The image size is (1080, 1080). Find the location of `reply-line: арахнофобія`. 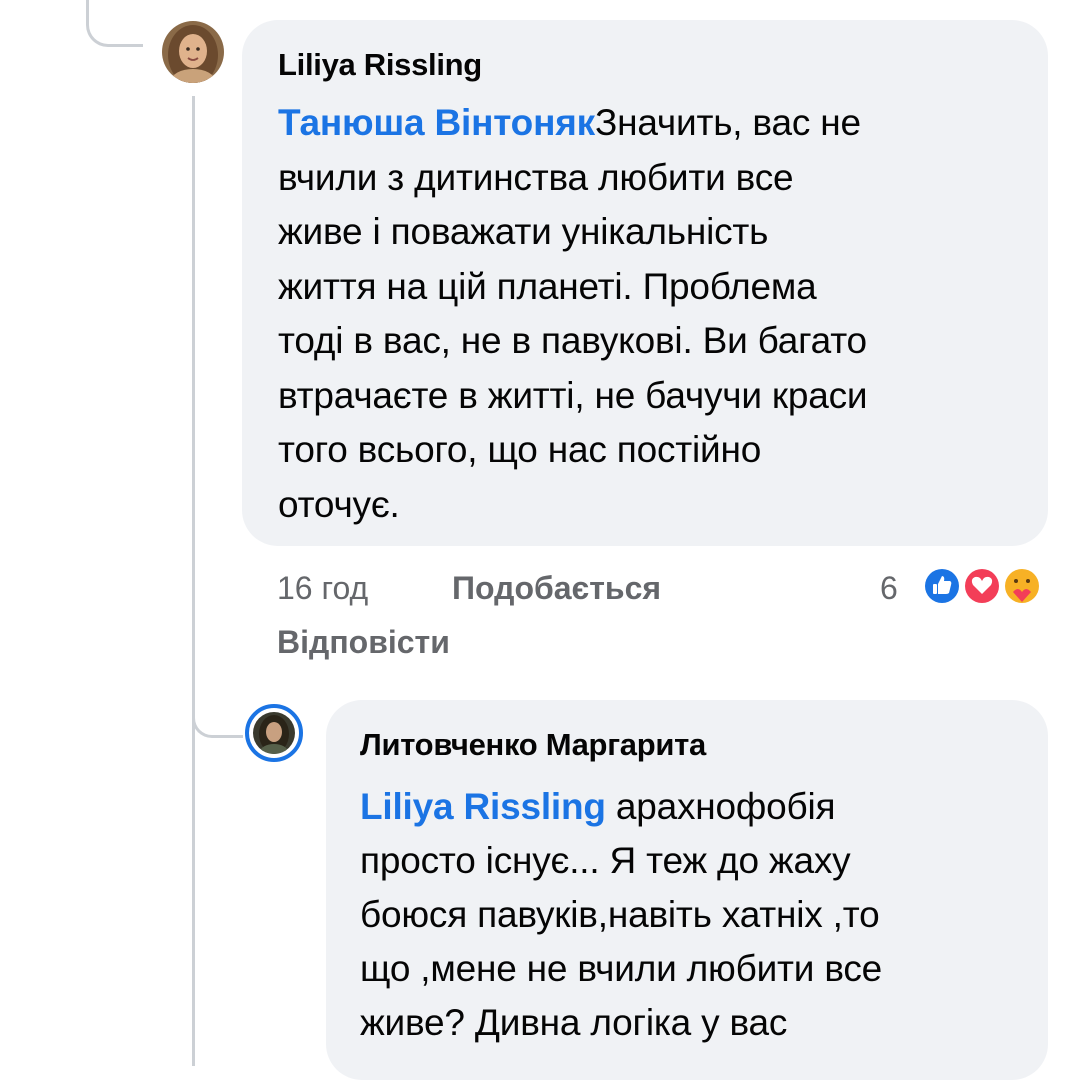

reply-line: арахнофобія is located at coordinates (720, 806).